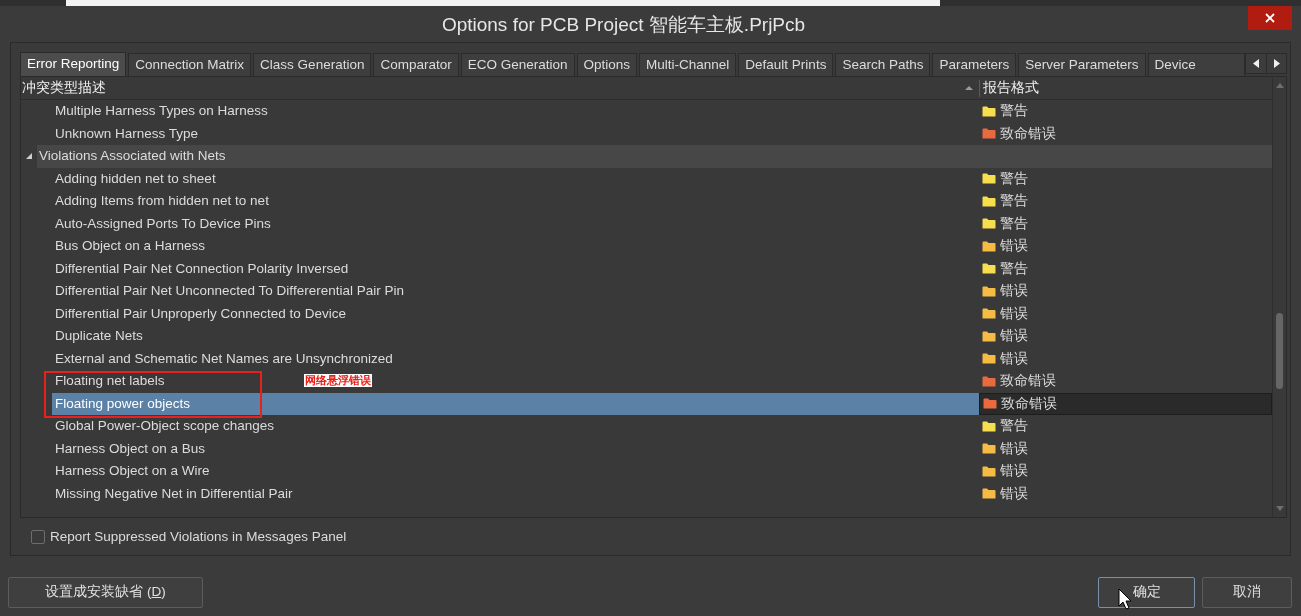 The width and height of the screenshot is (1301, 616). Describe the element at coordinates (1256, 63) in the screenshot. I see `triangle-left-icon` at that location.